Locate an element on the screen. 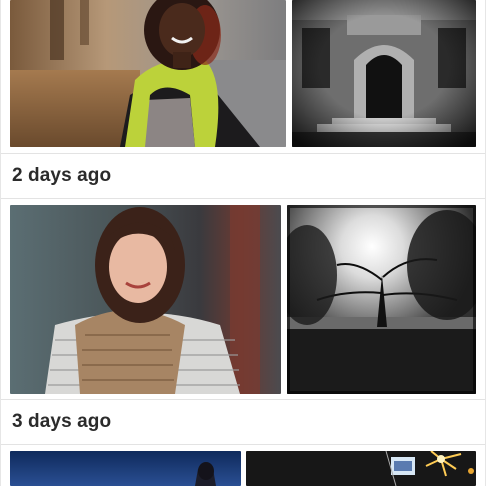 The width and height of the screenshot is (486, 486). photo-thumbnail-fireworks is located at coordinates (361, 468).